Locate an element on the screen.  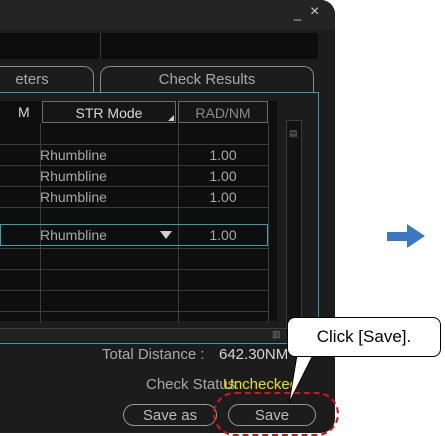
column-header-nm: M is located at coordinates (28, 112).